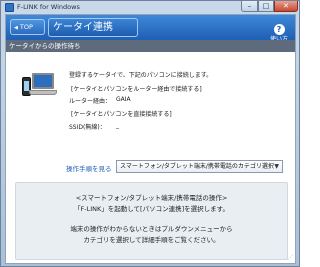  I want to click on header-bar: ◀TOP ケータイ連携 ? 使い方, so click(150, 29).